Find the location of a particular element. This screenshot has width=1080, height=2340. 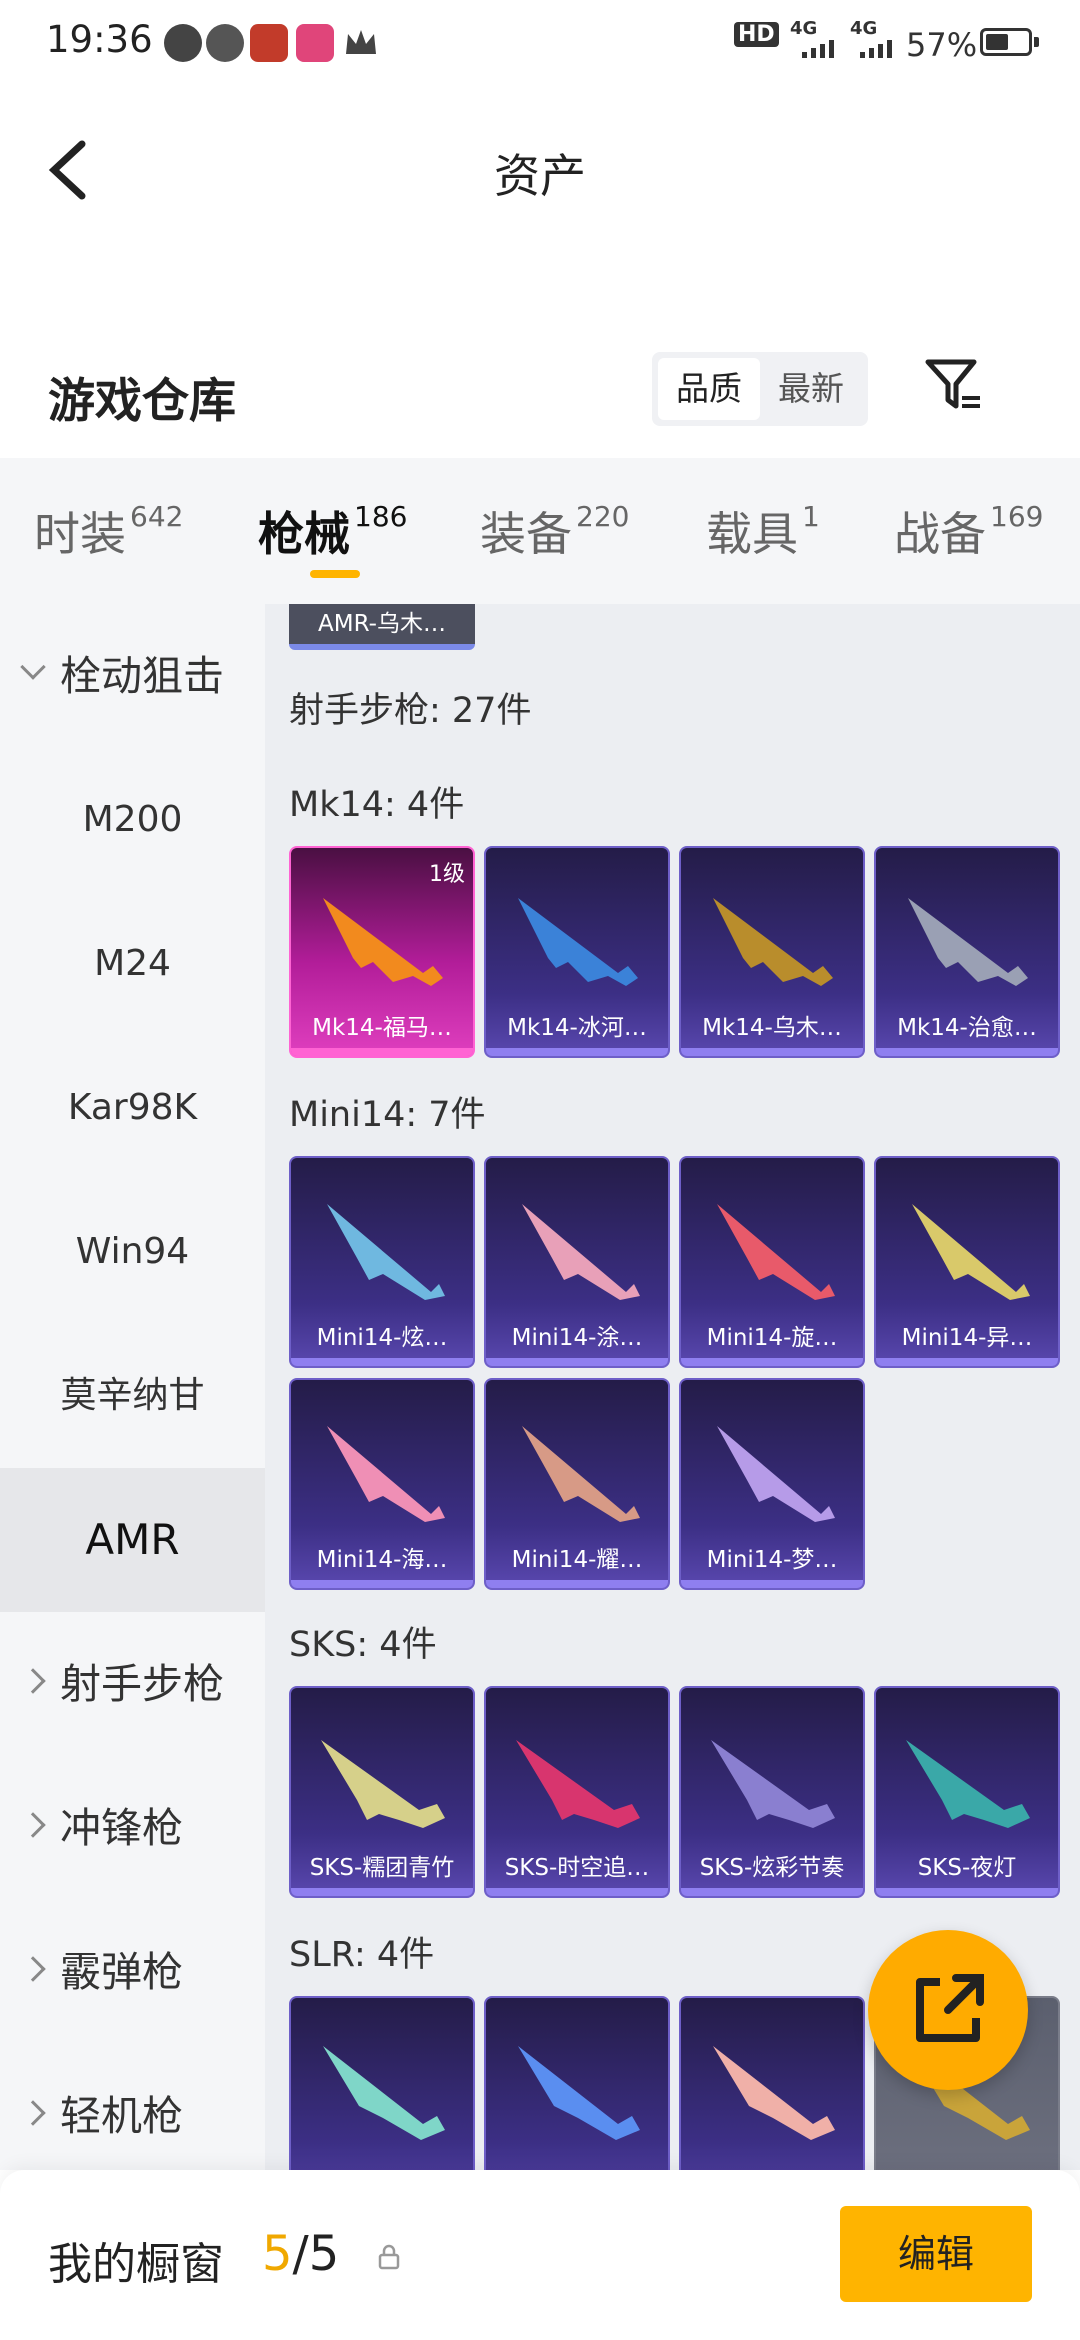

battery-icon is located at coordinates (1006, 42).